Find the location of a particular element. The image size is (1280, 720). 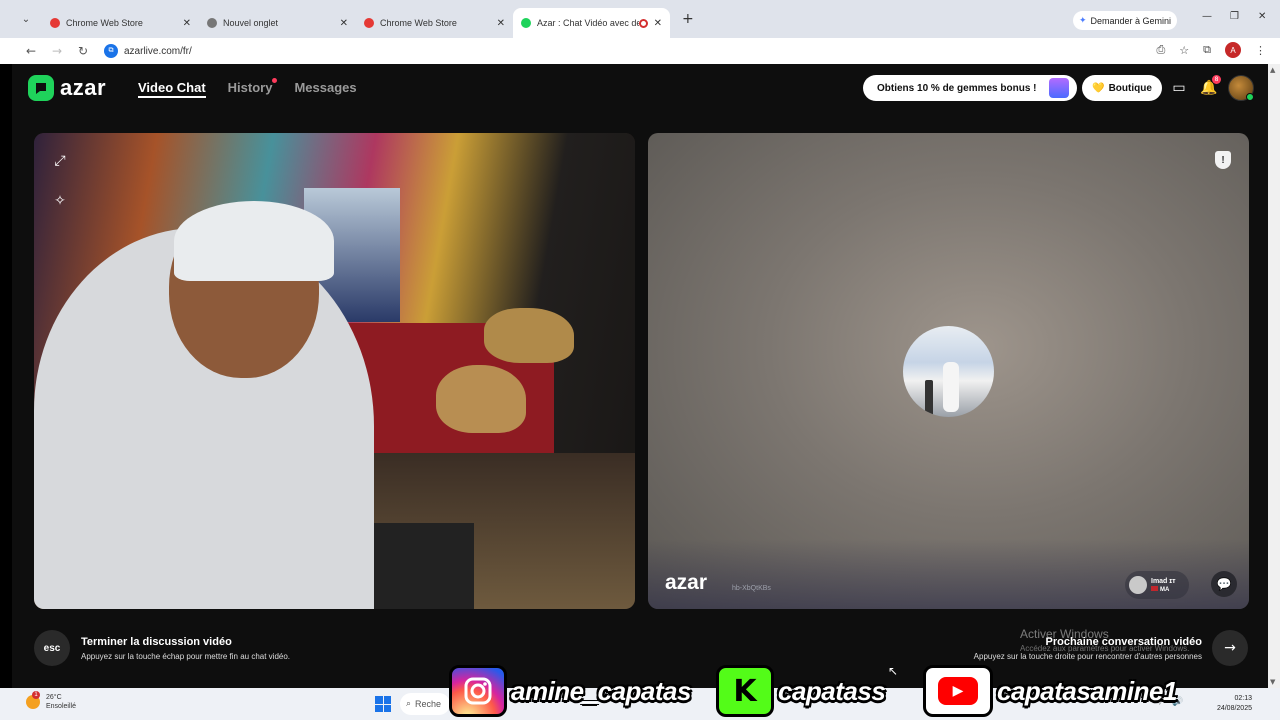

forward-icon: → is located at coordinates (57, 51).